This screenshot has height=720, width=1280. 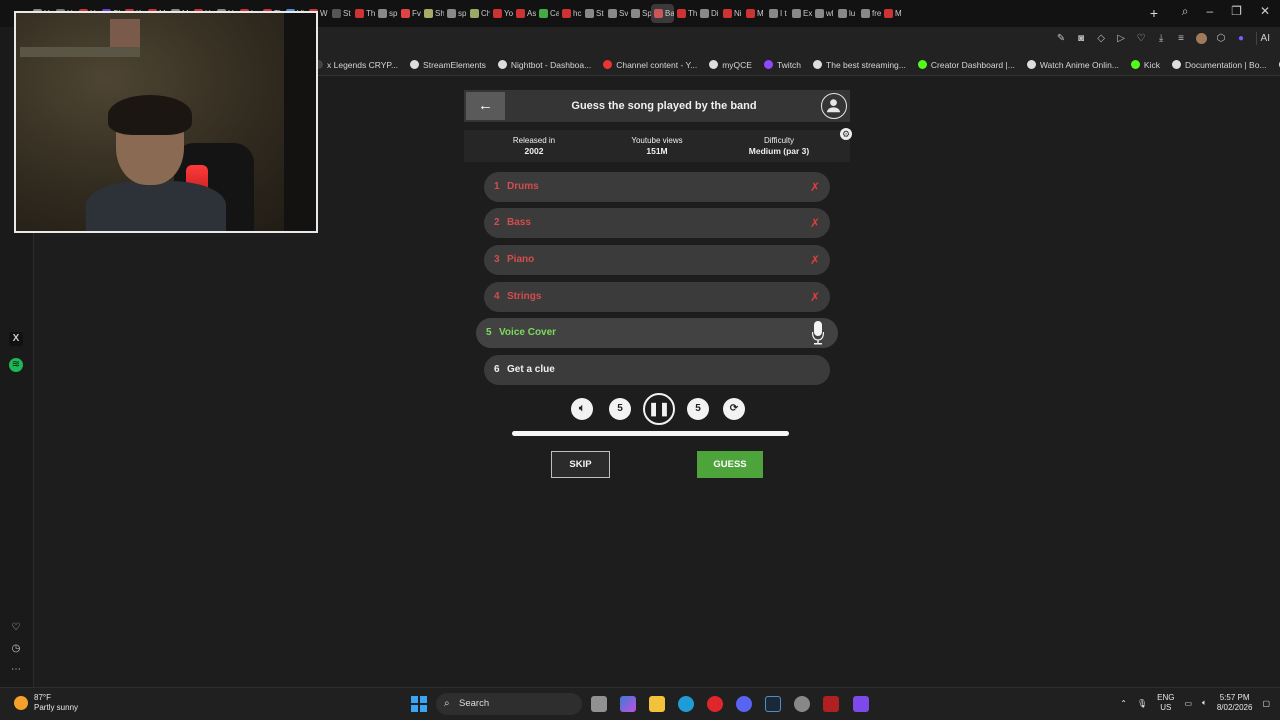 I want to click on copilot-icon, so click(x=628, y=704).